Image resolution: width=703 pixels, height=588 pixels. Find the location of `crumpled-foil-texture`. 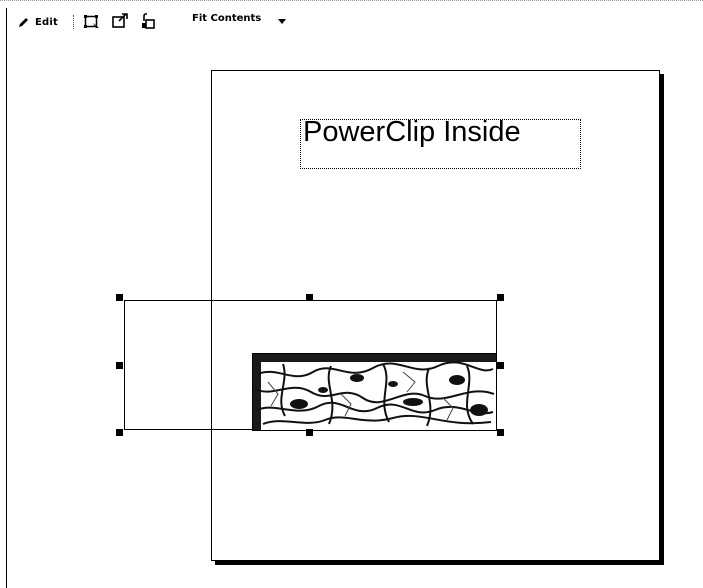

crumpled-foil-texture is located at coordinates (374, 392).